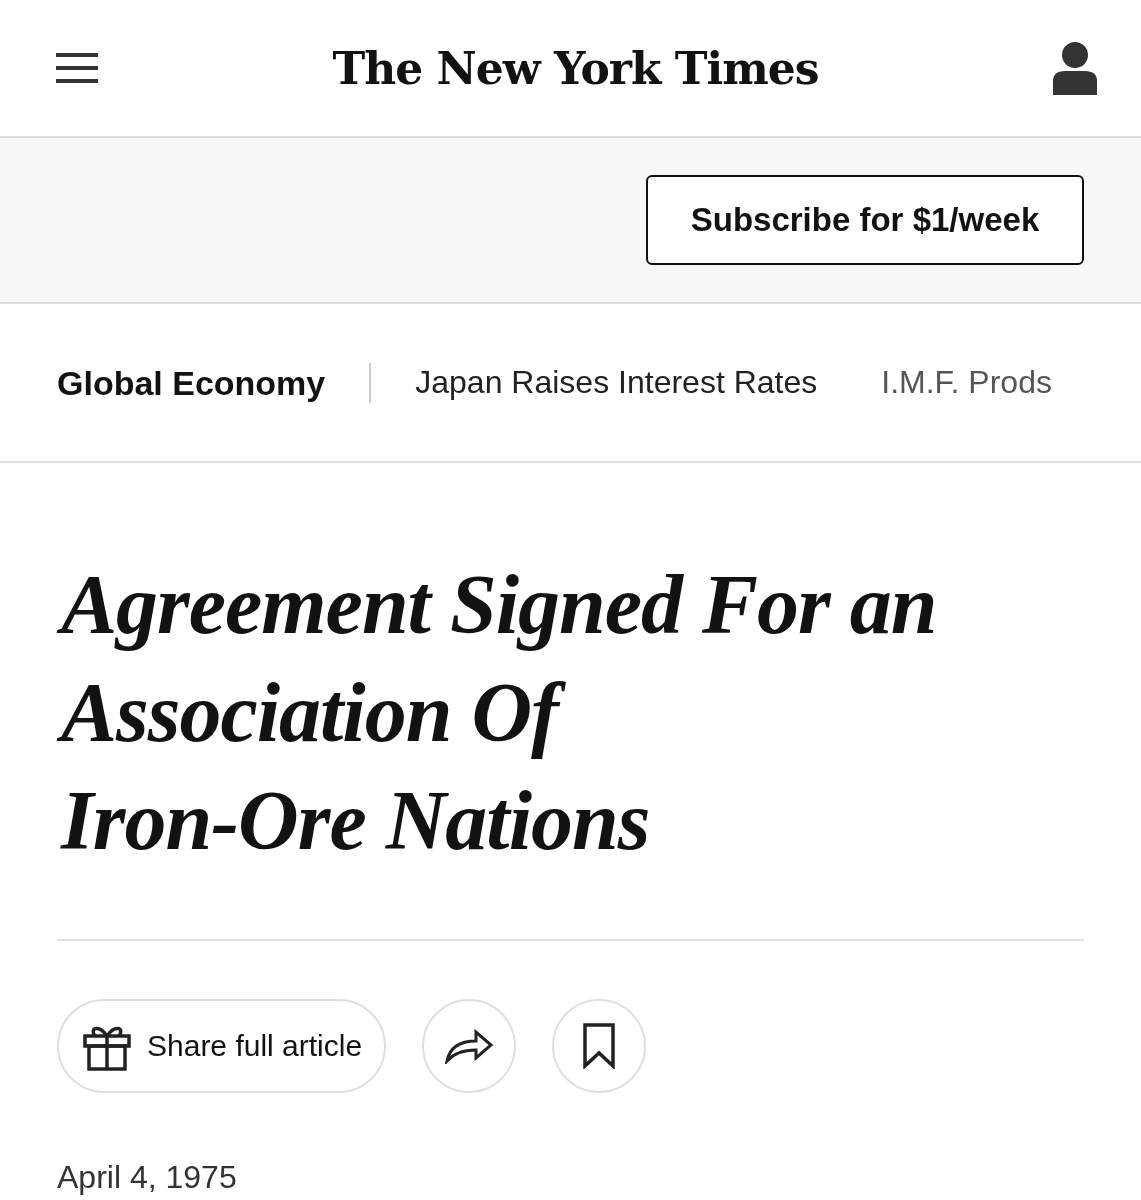 Image resolution: width=1141 pixels, height=1200 pixels. I want to click on logo: The New York Times, so click(575, 68).